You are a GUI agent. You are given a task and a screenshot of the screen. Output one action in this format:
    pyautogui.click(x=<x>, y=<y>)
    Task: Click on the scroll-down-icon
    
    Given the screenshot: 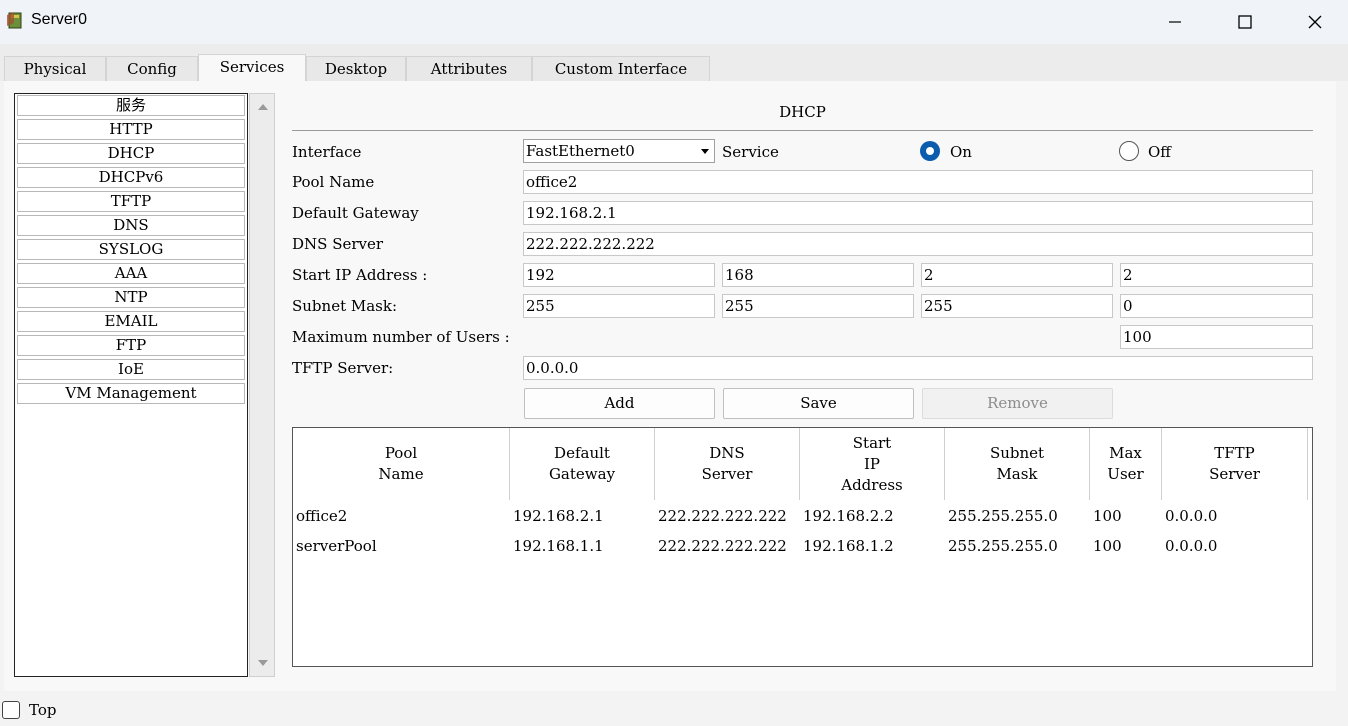 What is the action you would take?
    pyautogui.click(x=263, y=663)
    